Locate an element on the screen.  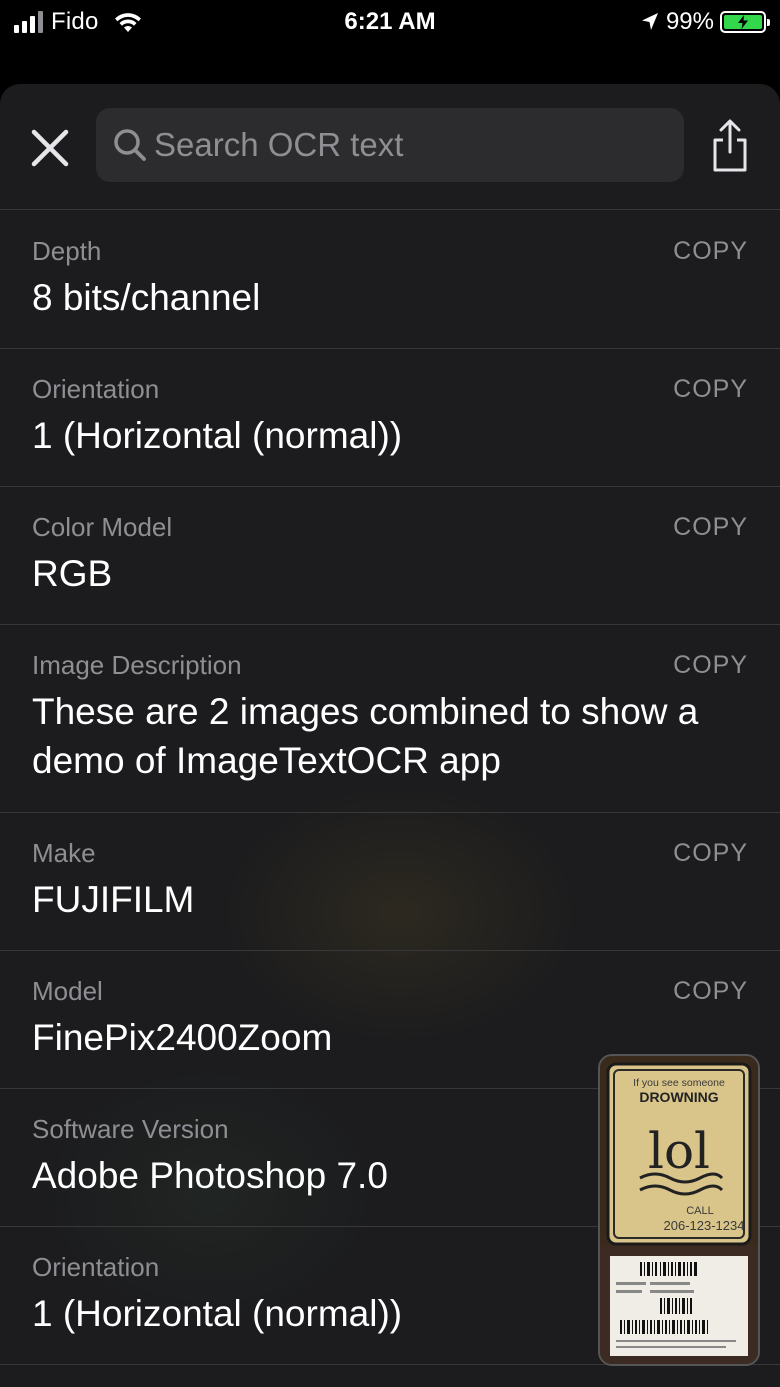
metadata-row-make: Make COPY FUJIFILM is located at coordinates (390, 882).